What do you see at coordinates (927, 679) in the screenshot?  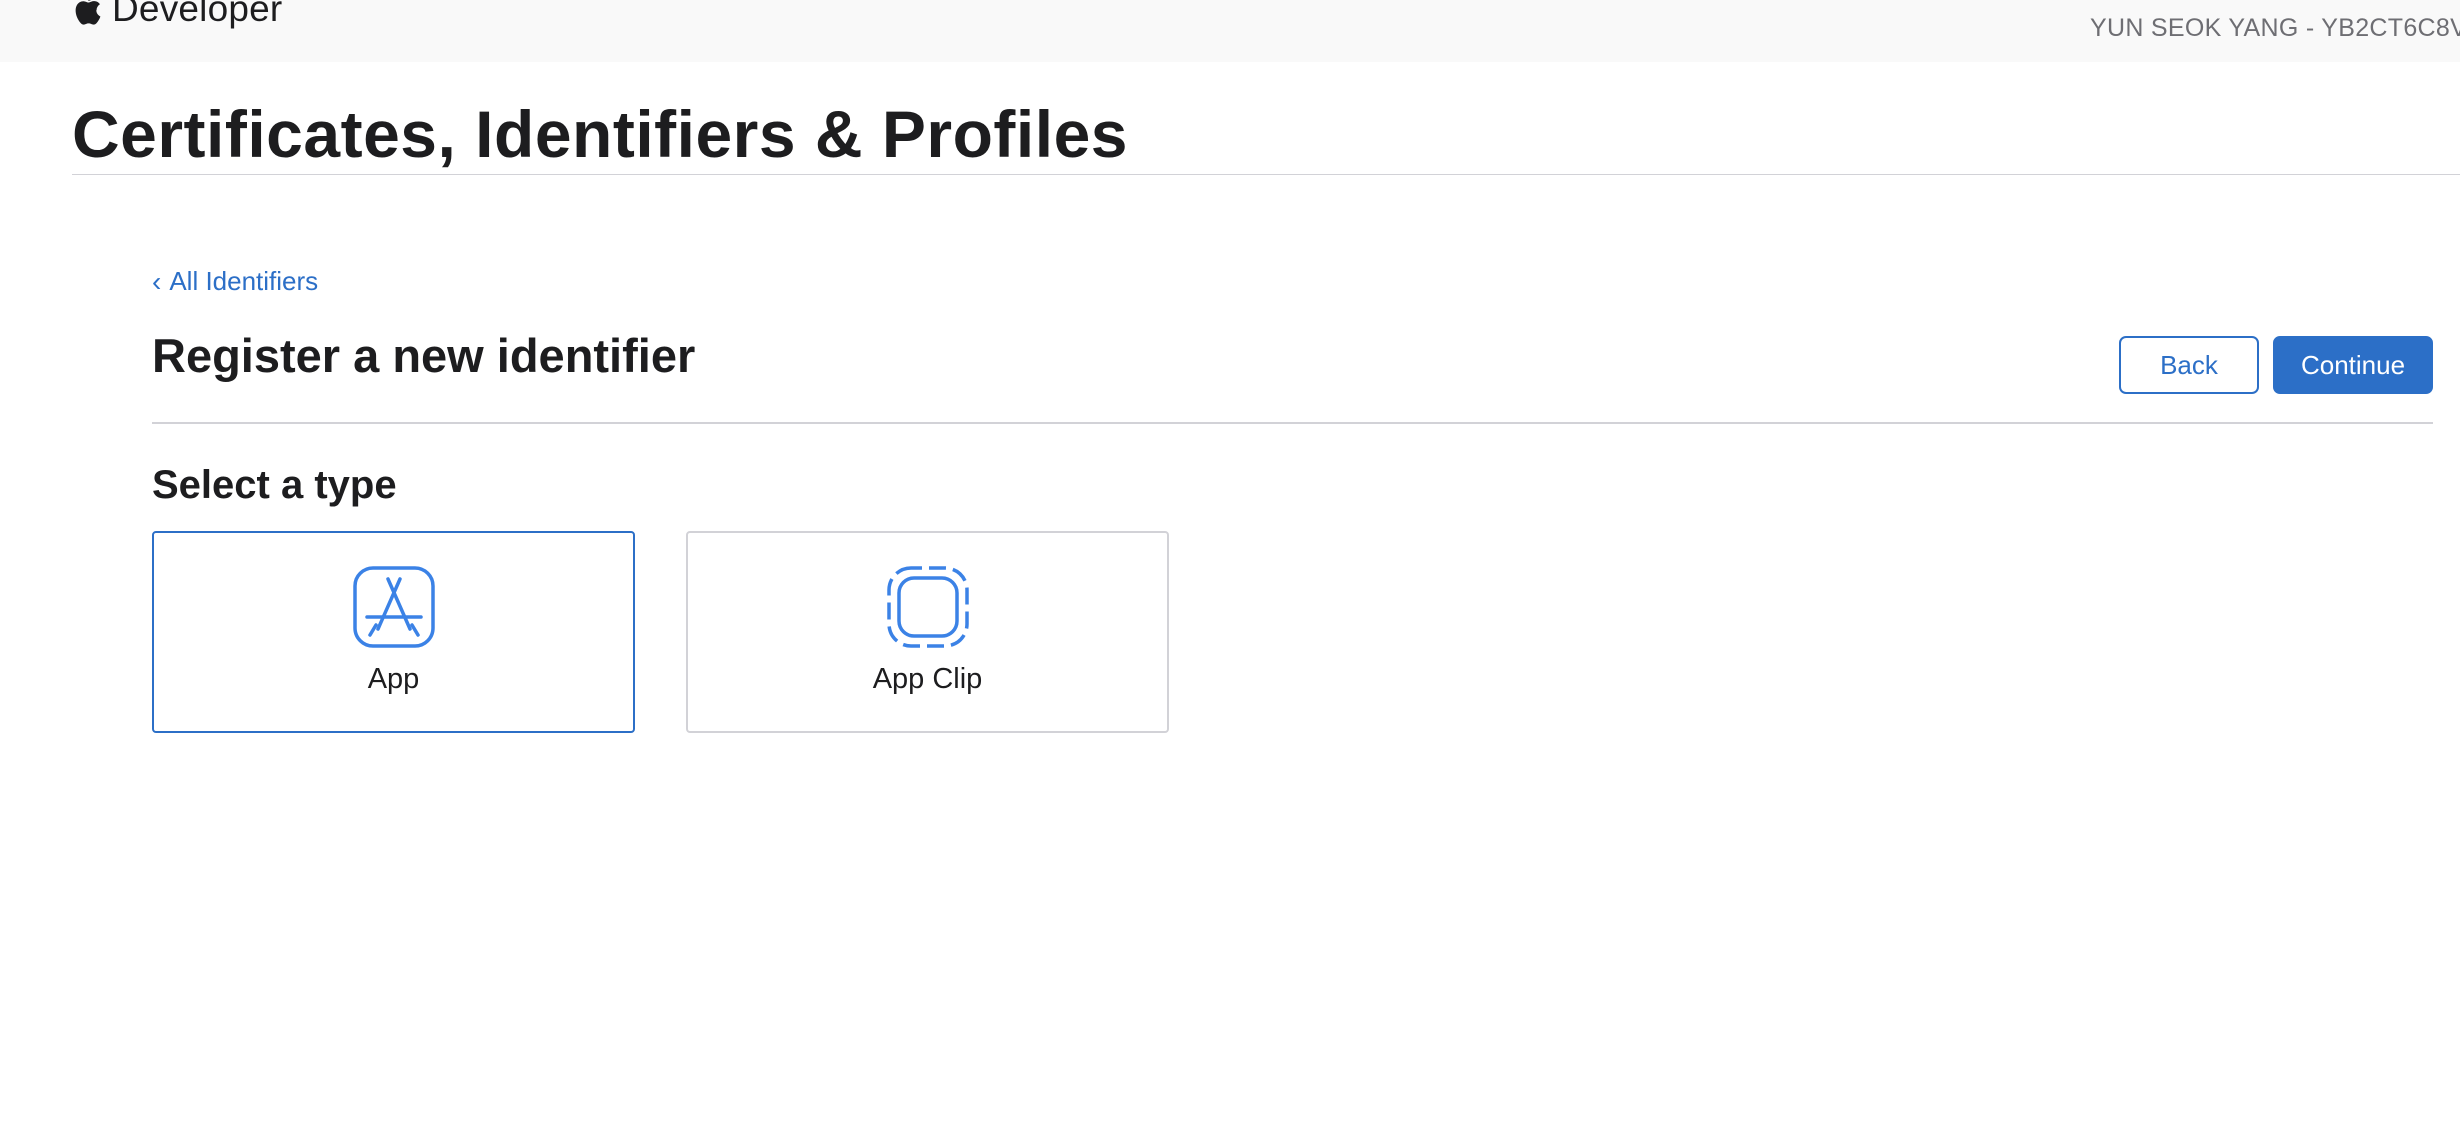 I see `type-card-app-clip-label: App Clip` at bounding box center [927, 679].